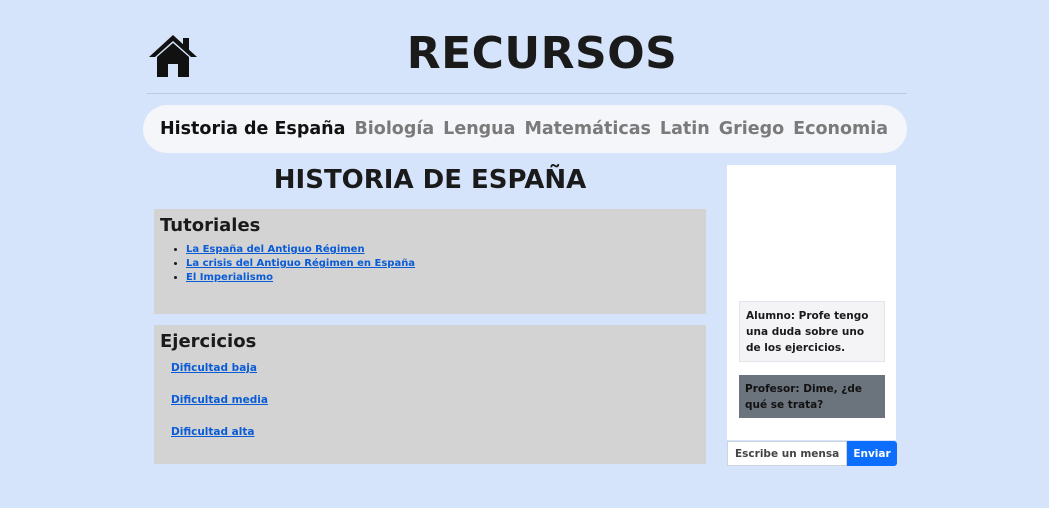  I want to click on list-item: La España del Antiguo Régimen, so click(443, 249).